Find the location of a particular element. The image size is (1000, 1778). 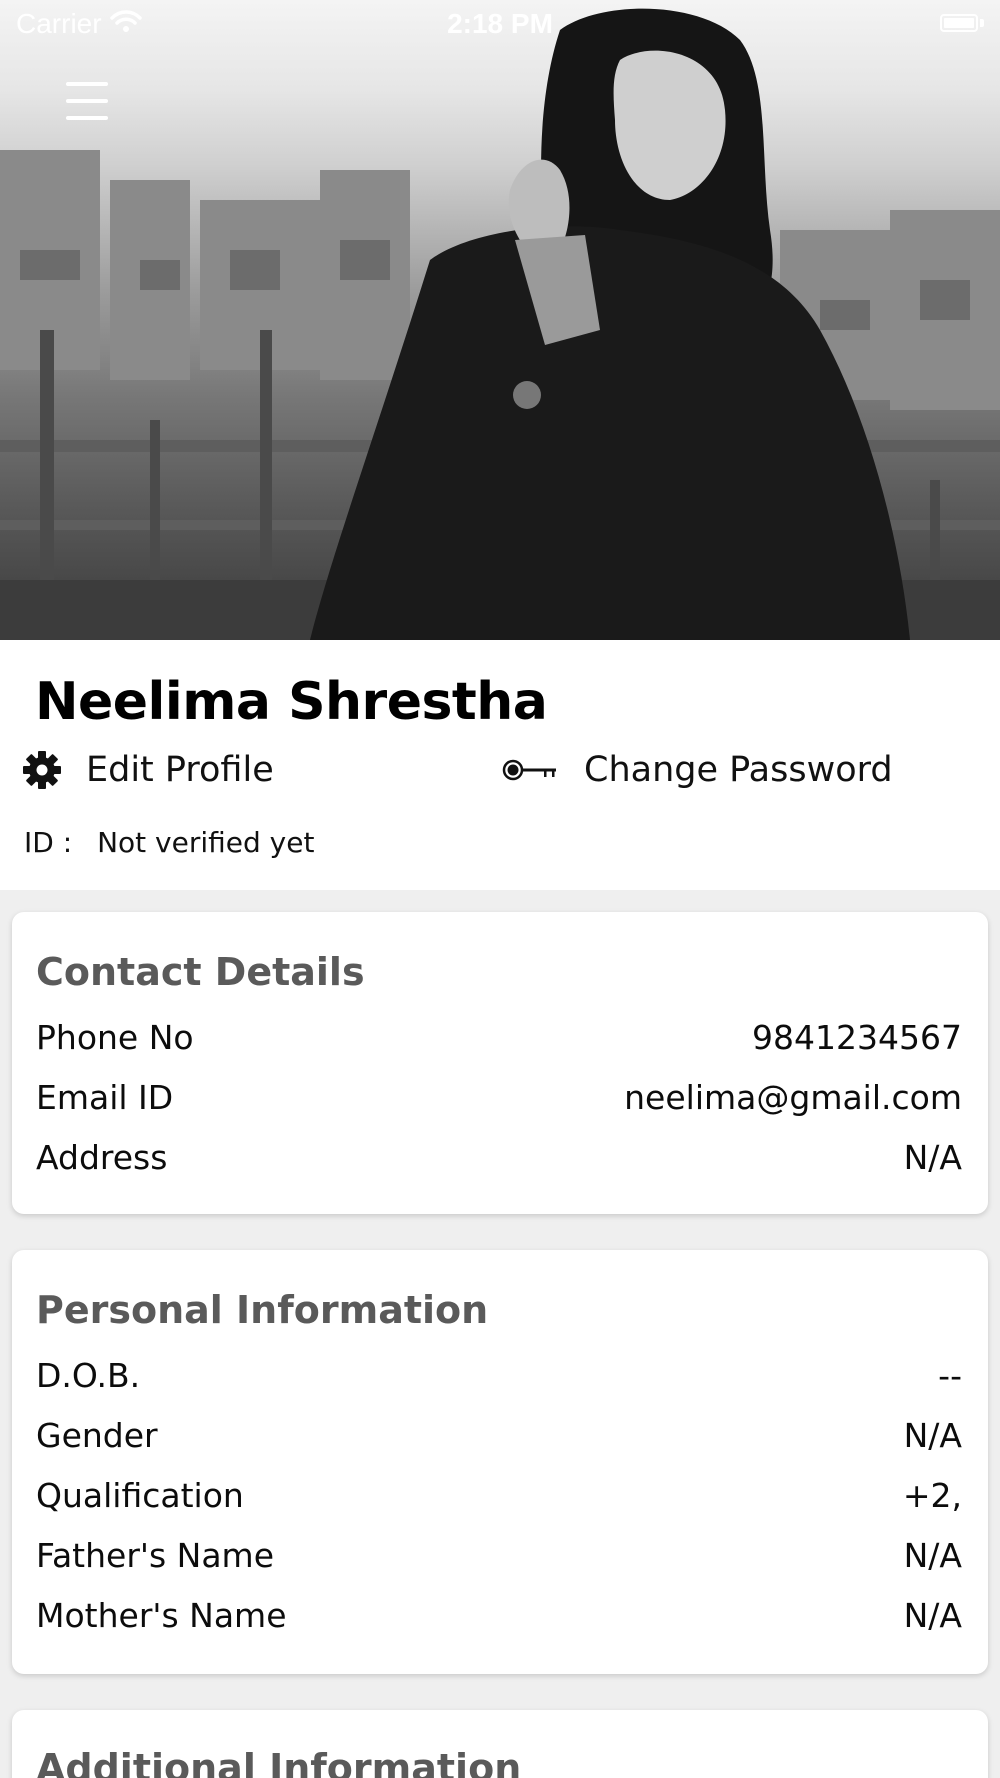

edit-profile-button: Edit Profile is located at coordinates (148, 770).